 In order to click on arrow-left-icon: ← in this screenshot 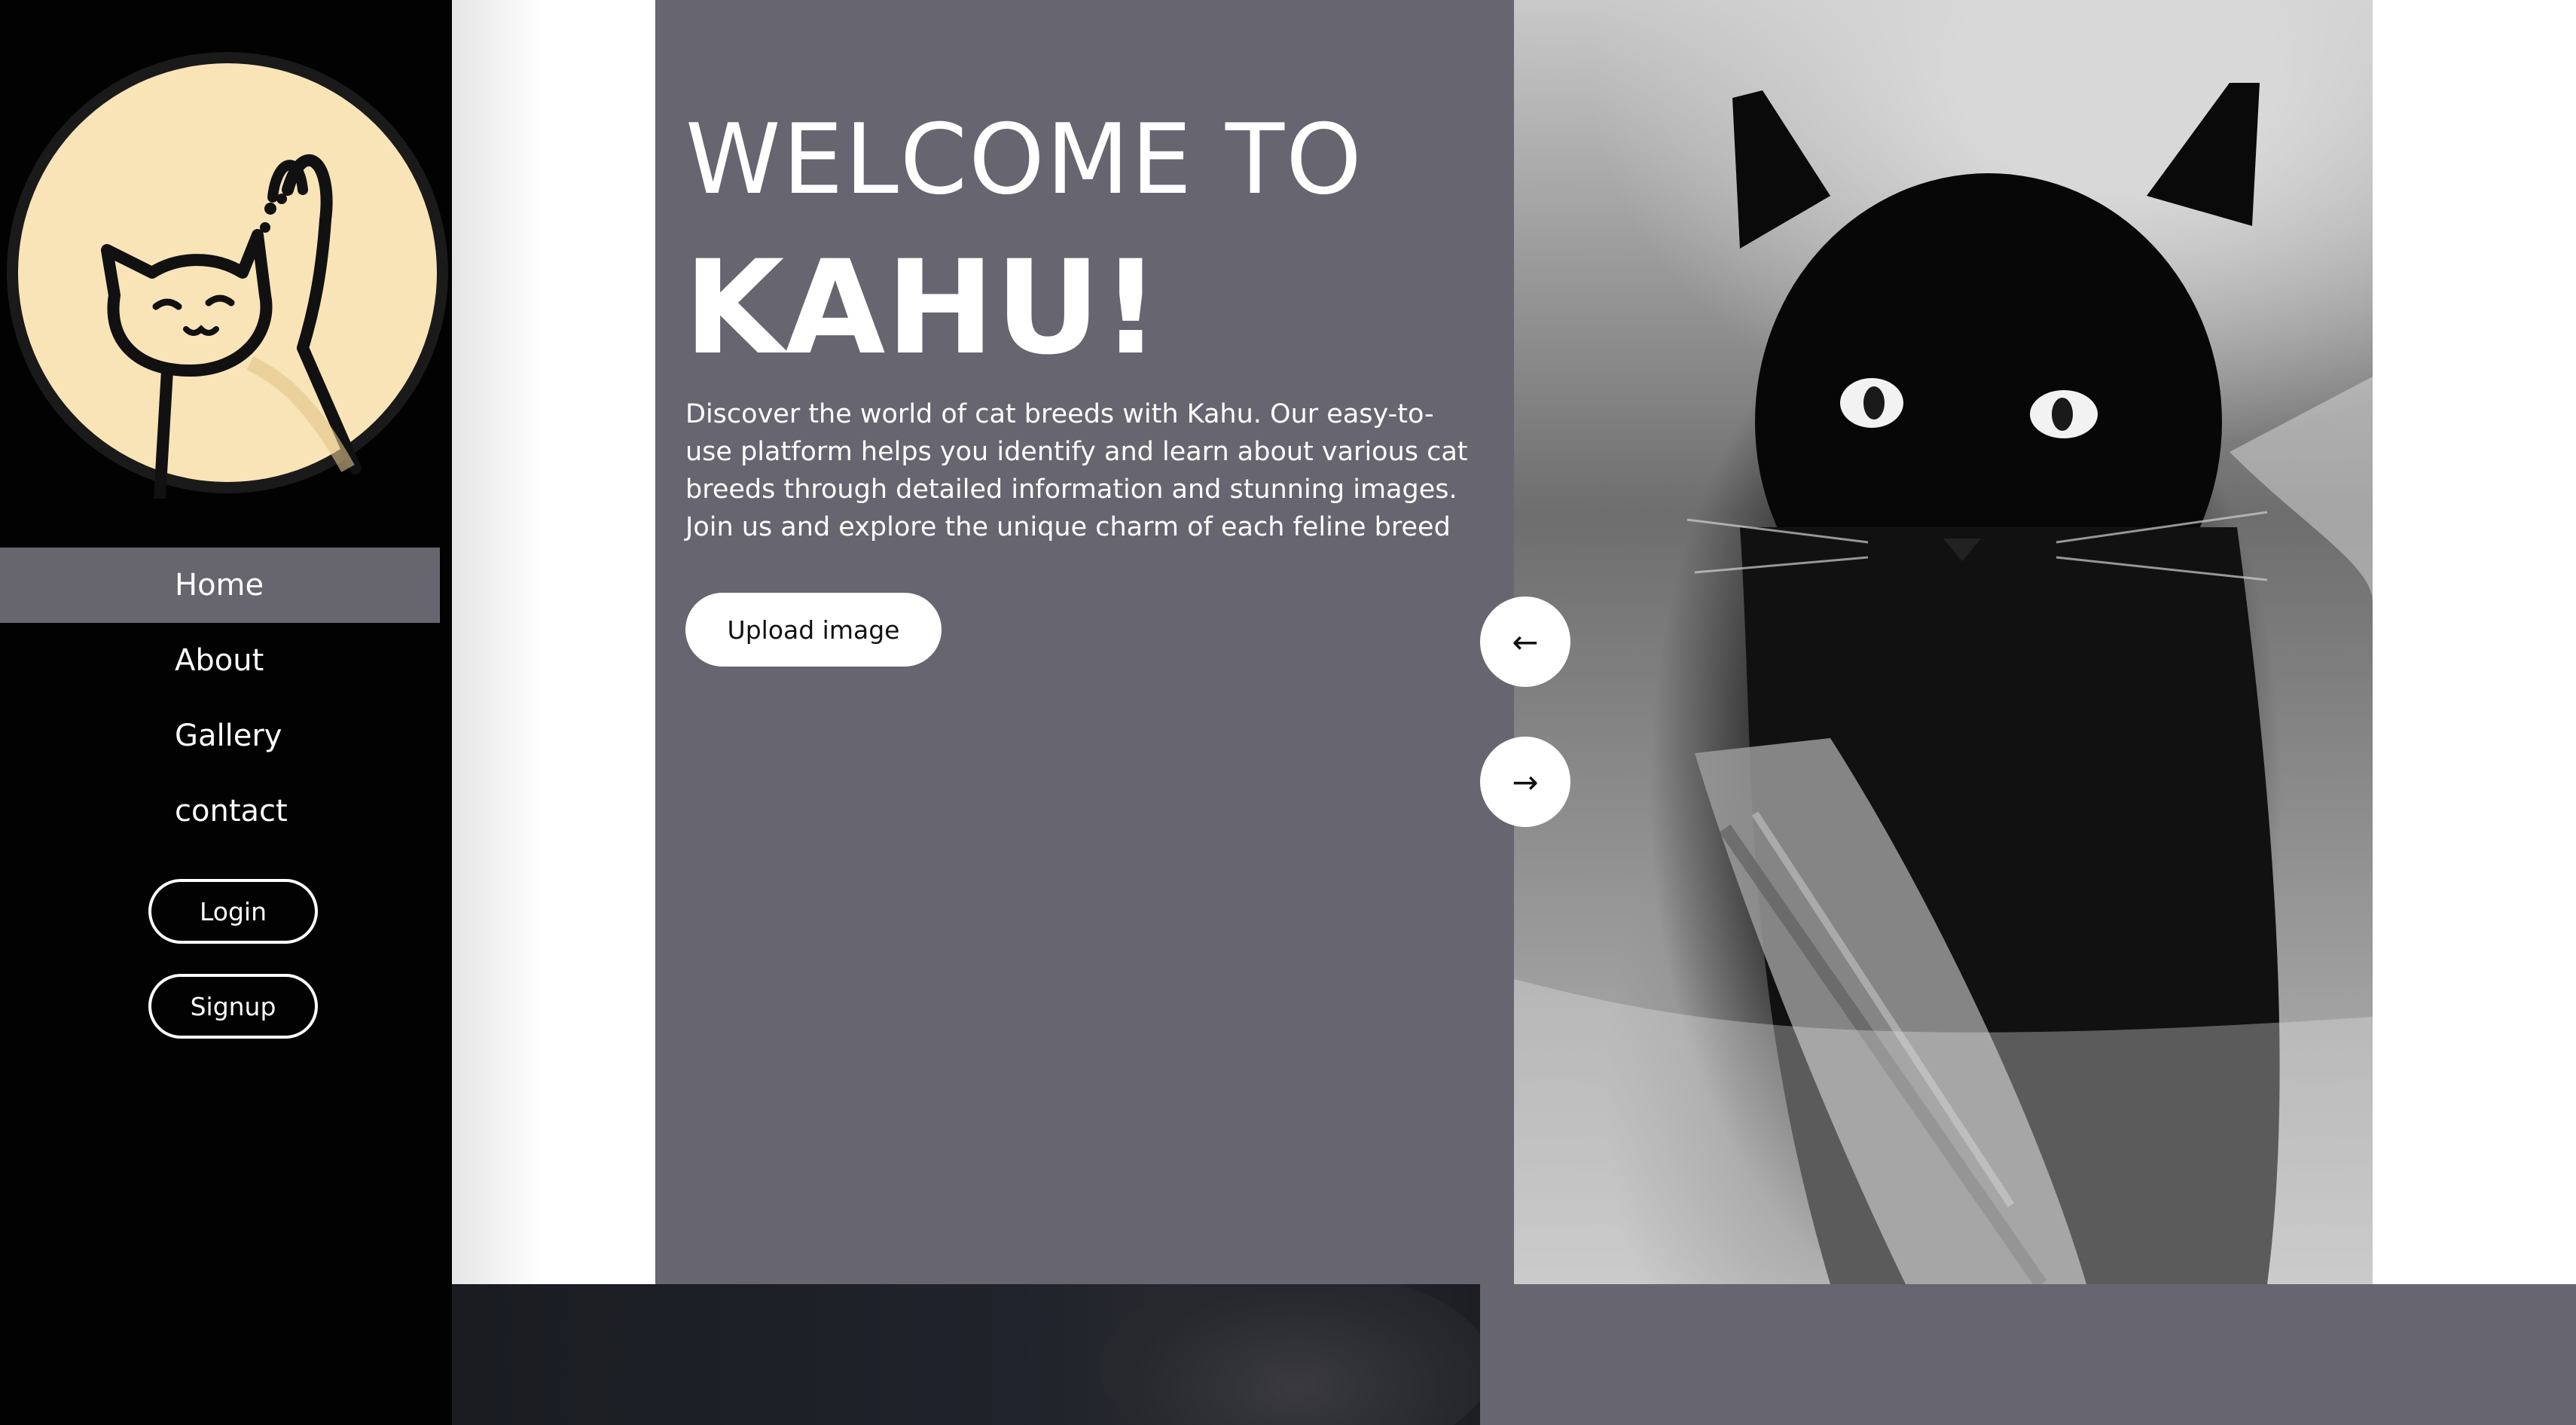, I will do `click(1526, 642)`.